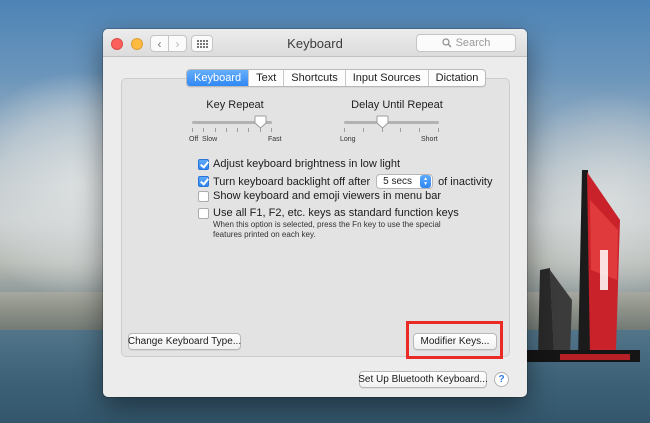  Describe the element at coordinates (232, 126) in the screenshot. I see `key-repeat-slider` at that location.